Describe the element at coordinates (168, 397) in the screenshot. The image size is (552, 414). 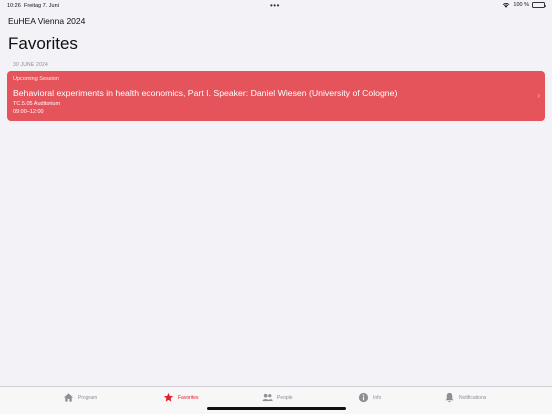
I see `star-icon` at that location.